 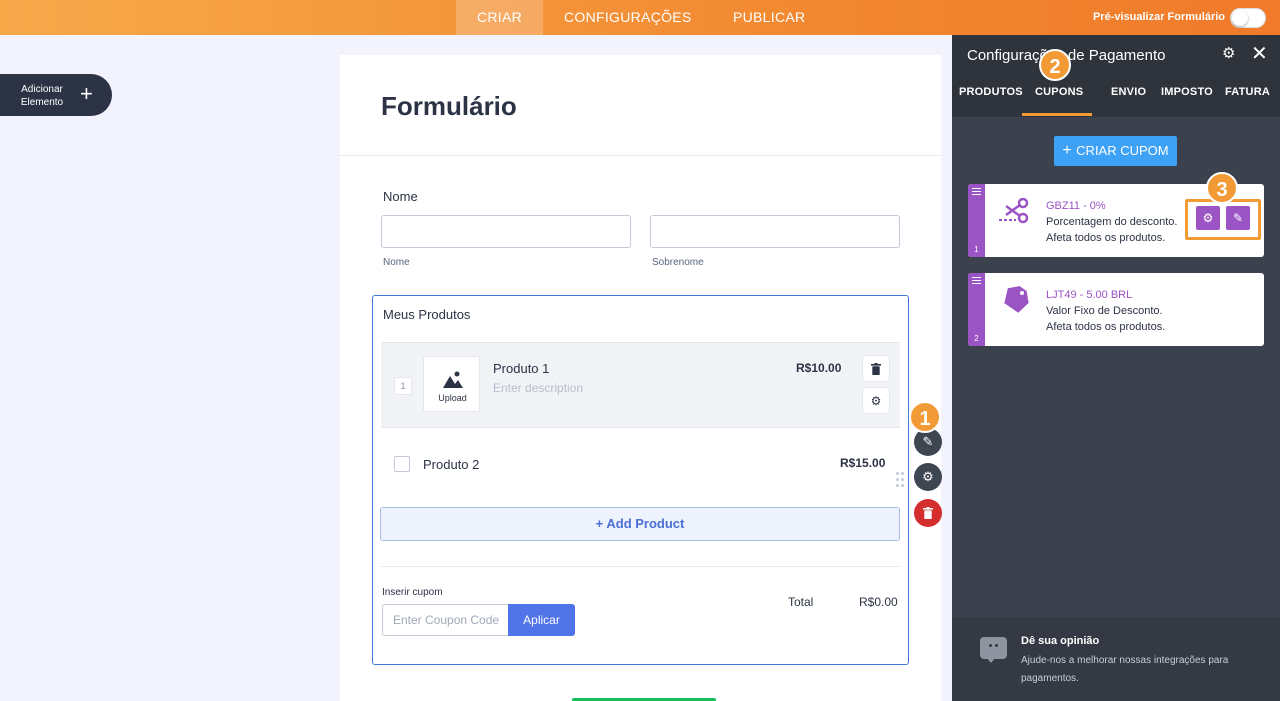 I want to click on coupon-index: 1, so click(x=976, y=249).